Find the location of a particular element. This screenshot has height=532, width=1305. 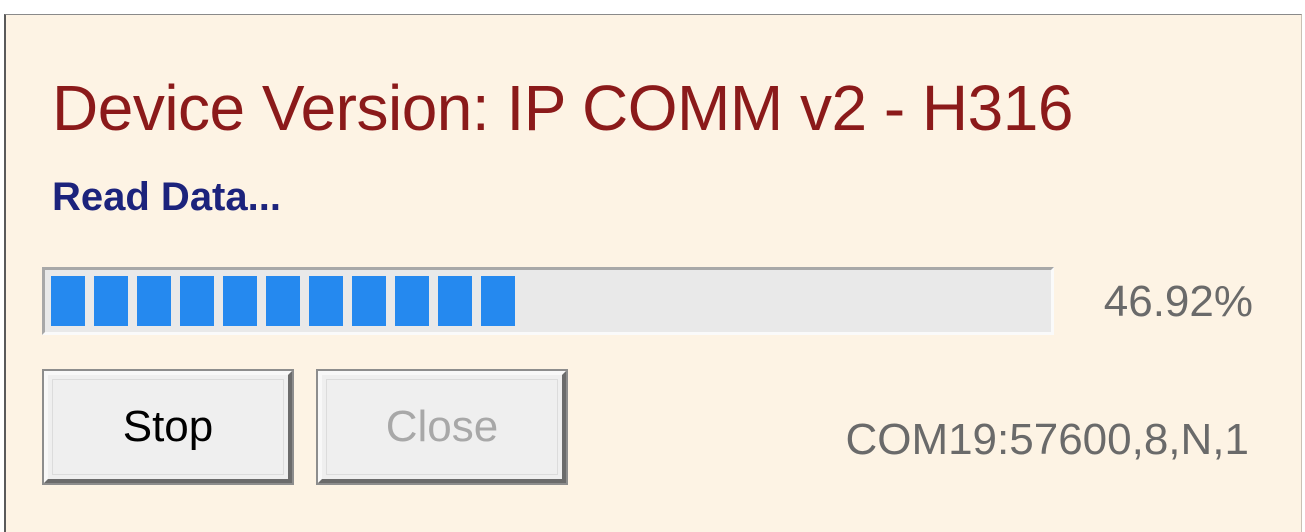

progress-bar is located at coordinates (548, 301).